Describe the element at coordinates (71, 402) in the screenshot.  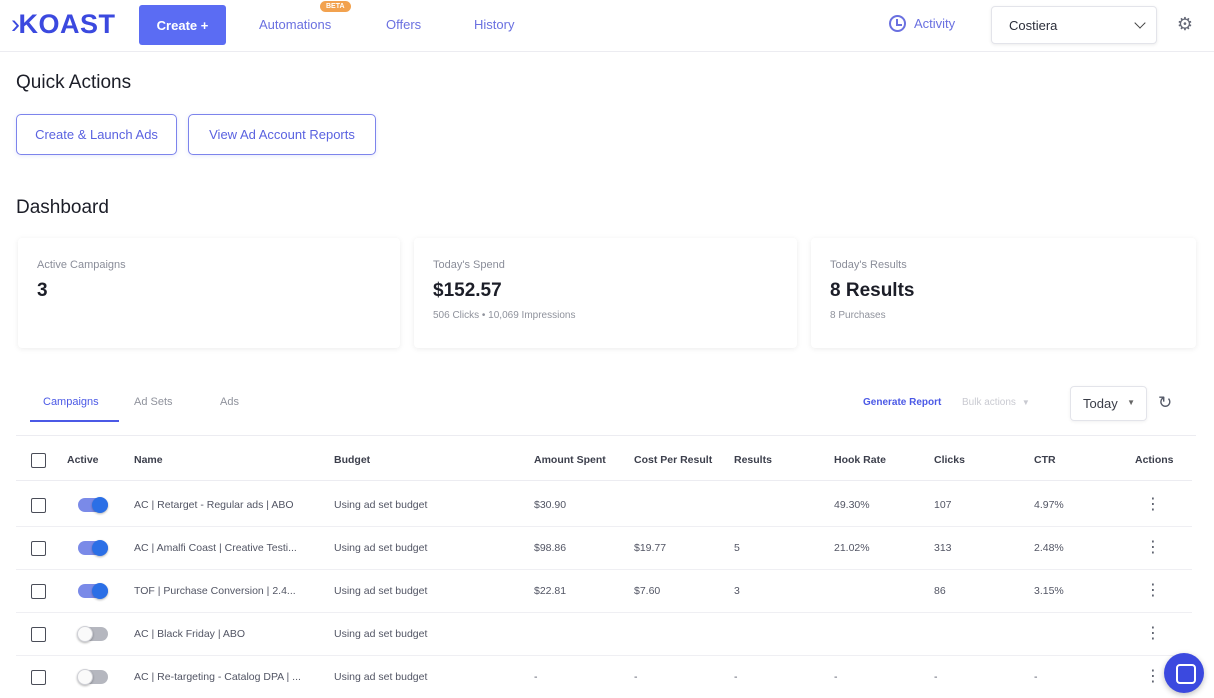
I see `tab-campaigns: Campaigns` at that location.